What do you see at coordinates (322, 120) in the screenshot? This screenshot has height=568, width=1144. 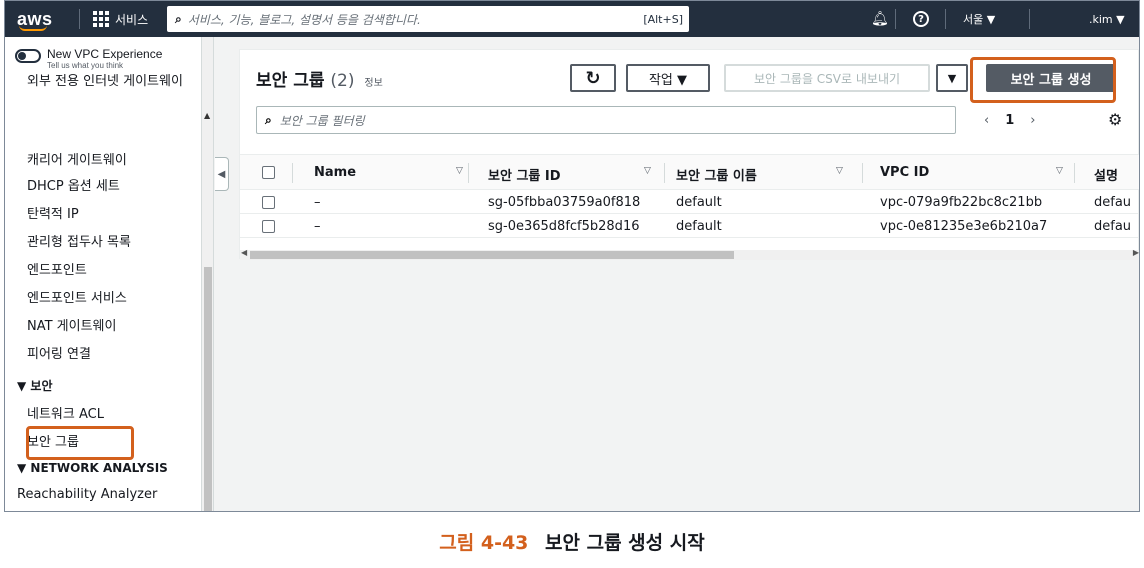 I see `filter-placeholder: 보안 그룹 필터링` at bounding box center [322, 120].